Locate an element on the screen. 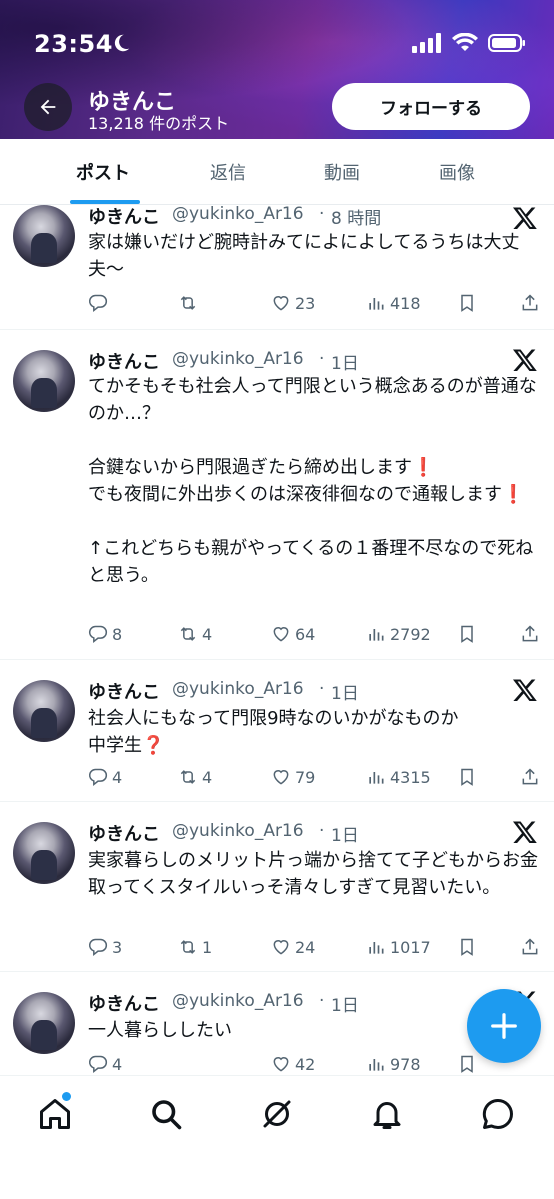  reply-count: 4 is located at coordinates (117, 1064).